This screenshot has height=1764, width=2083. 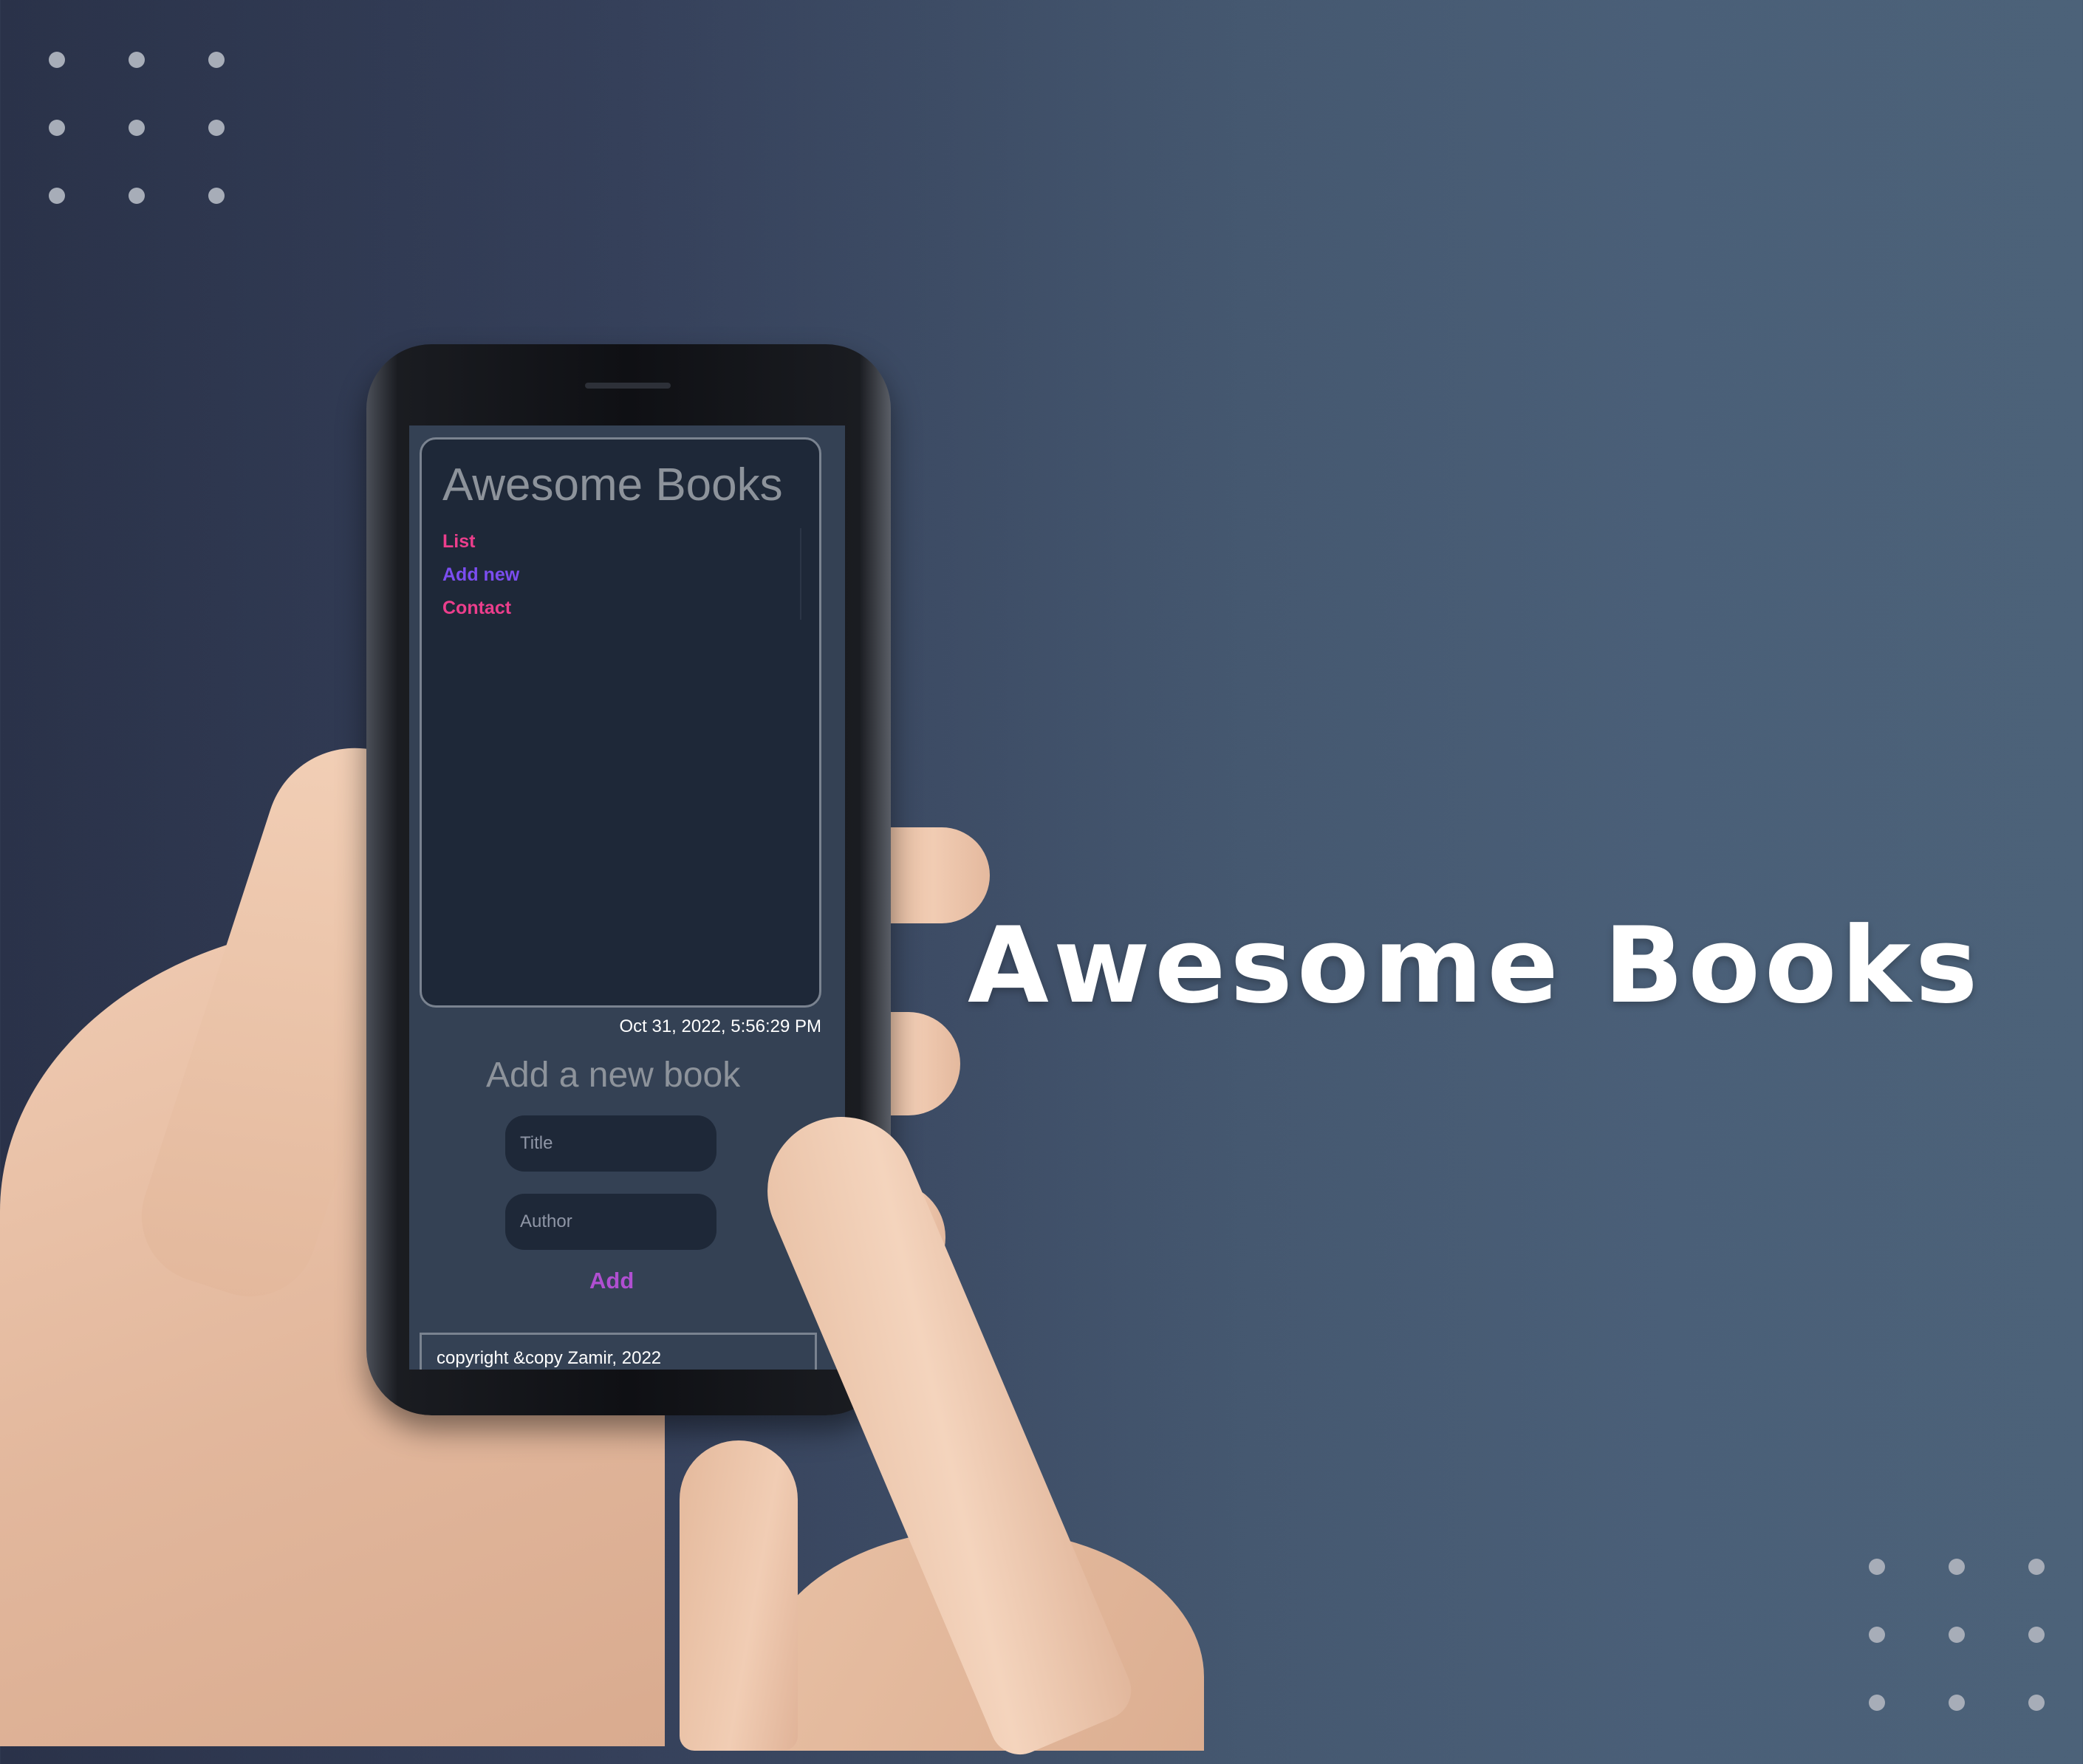 I want to click on phone-speaker, so click(x=628, y=386).